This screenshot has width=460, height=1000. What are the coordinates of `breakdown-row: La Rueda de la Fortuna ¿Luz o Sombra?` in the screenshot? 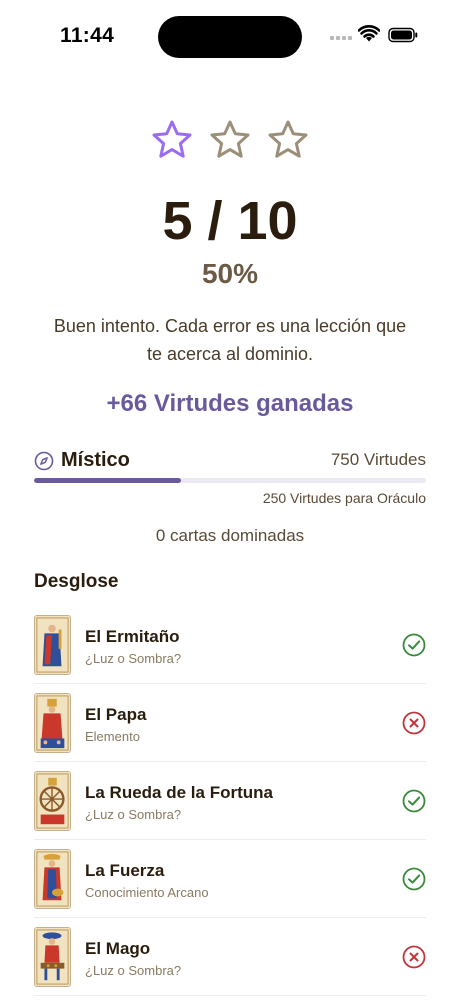 It's located at (230, 801).